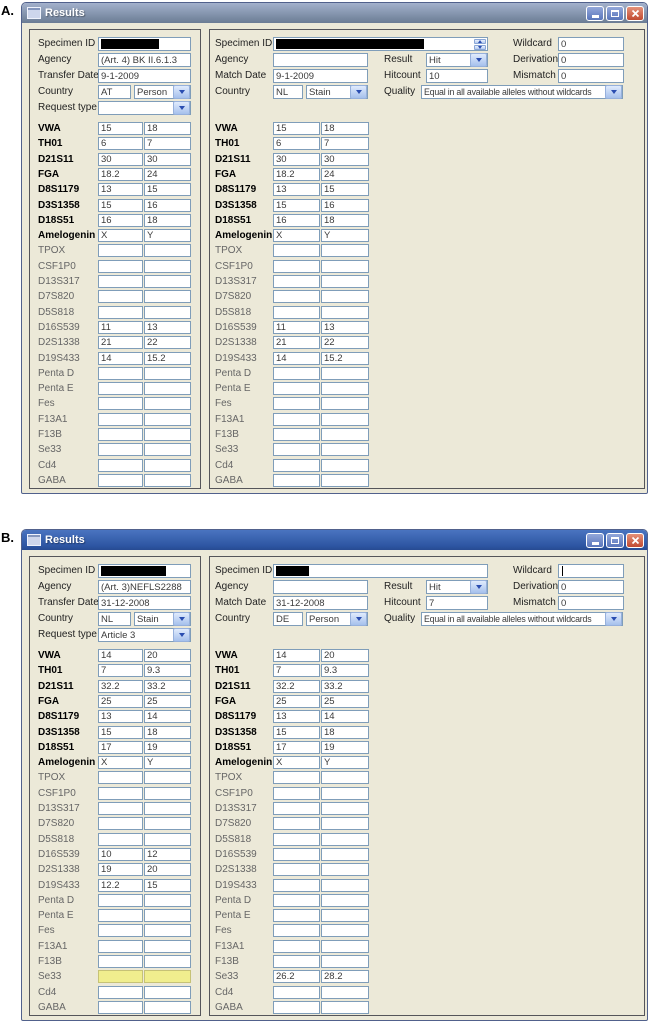  Describe the element at coordinates (345, 205) in the screenshot. I see `allele-field-2: 16` at that location.